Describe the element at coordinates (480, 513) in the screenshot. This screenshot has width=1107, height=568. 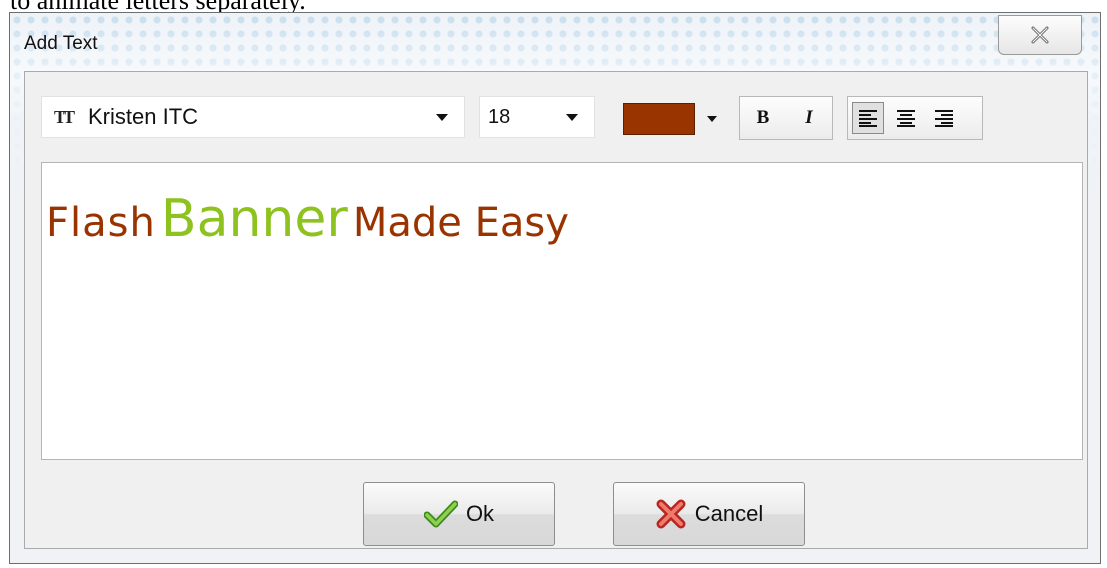
I see `ok-label: Ok` at that location.